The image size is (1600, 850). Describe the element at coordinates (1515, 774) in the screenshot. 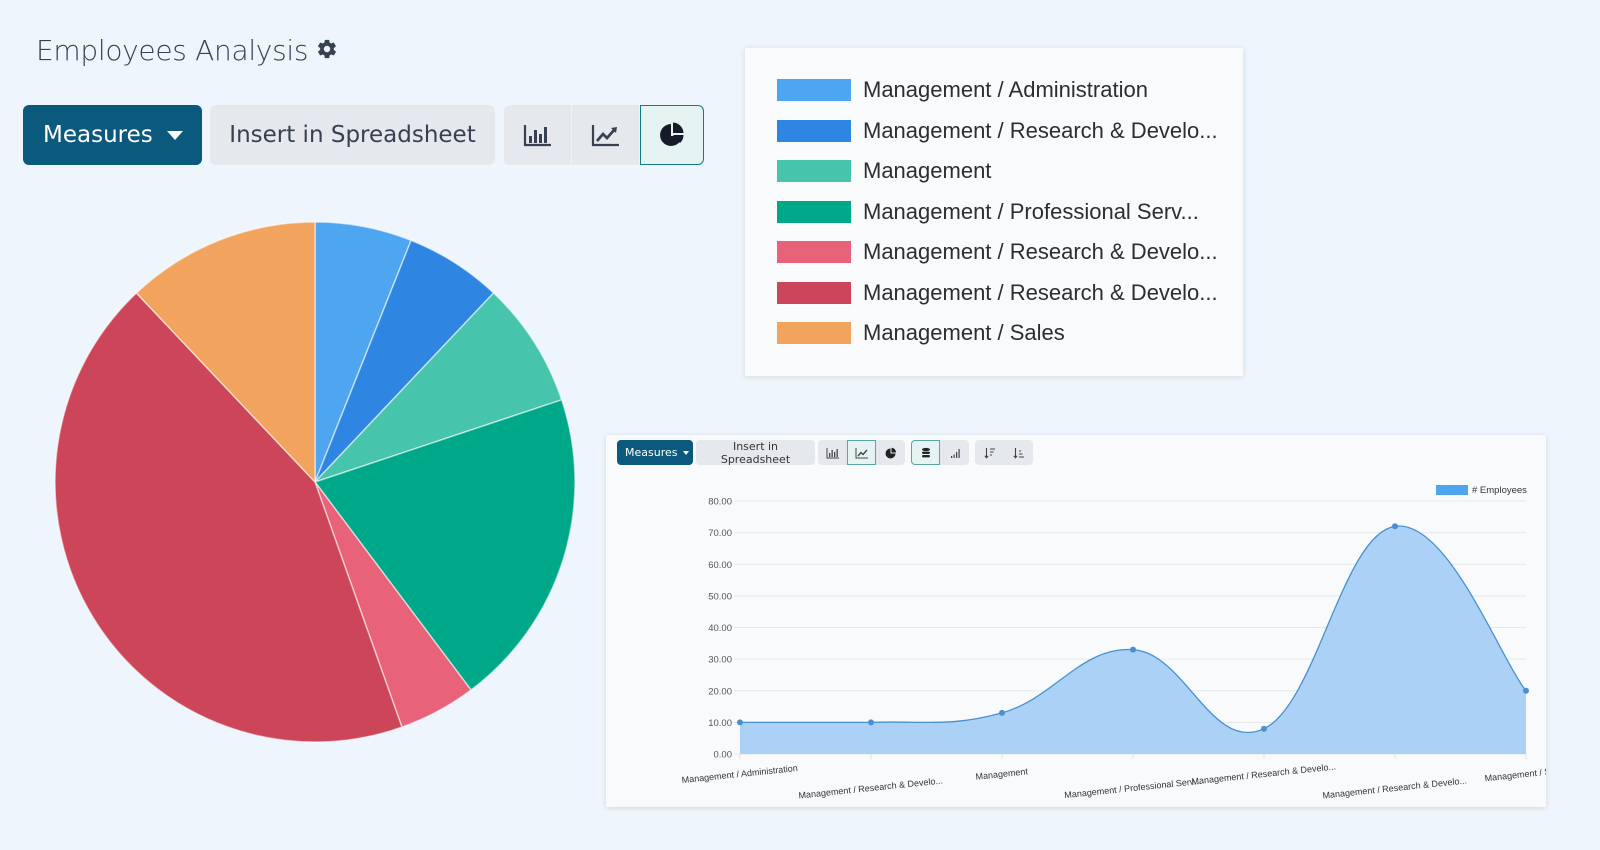

I see `x-tick-label: Management / Sales` at that location.